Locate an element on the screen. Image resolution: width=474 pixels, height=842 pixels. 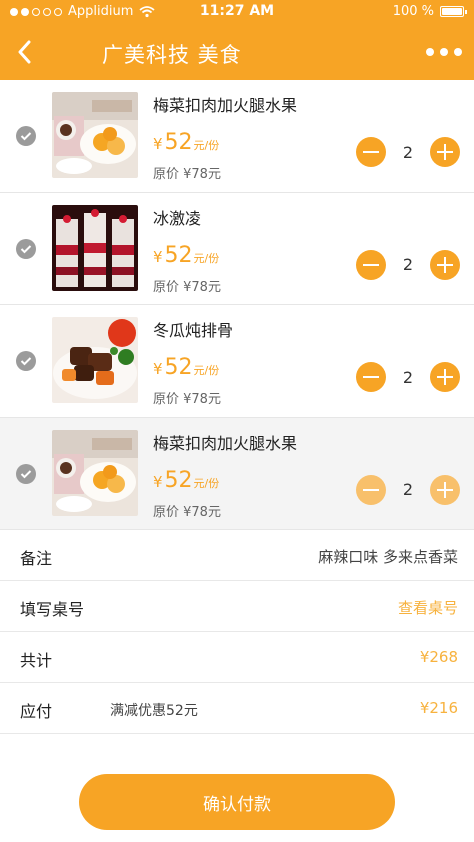
back-button is located at coordinates (24, 52).